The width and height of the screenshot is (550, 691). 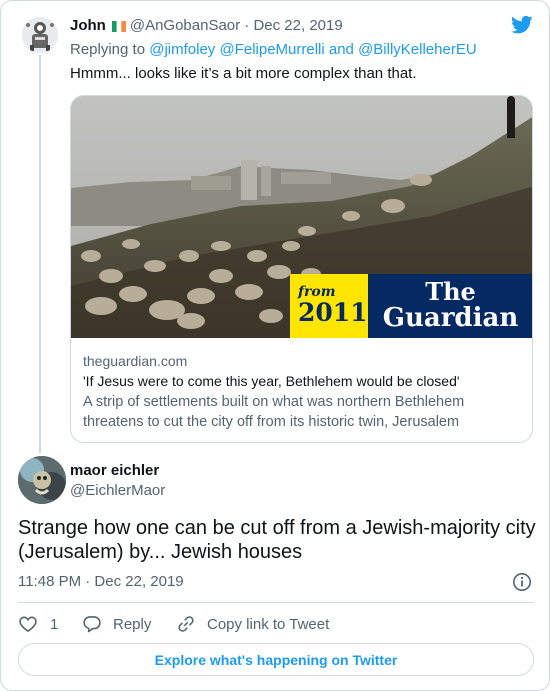 I want to click on link-domain: theguardian.com, so click(x=135, y=361).